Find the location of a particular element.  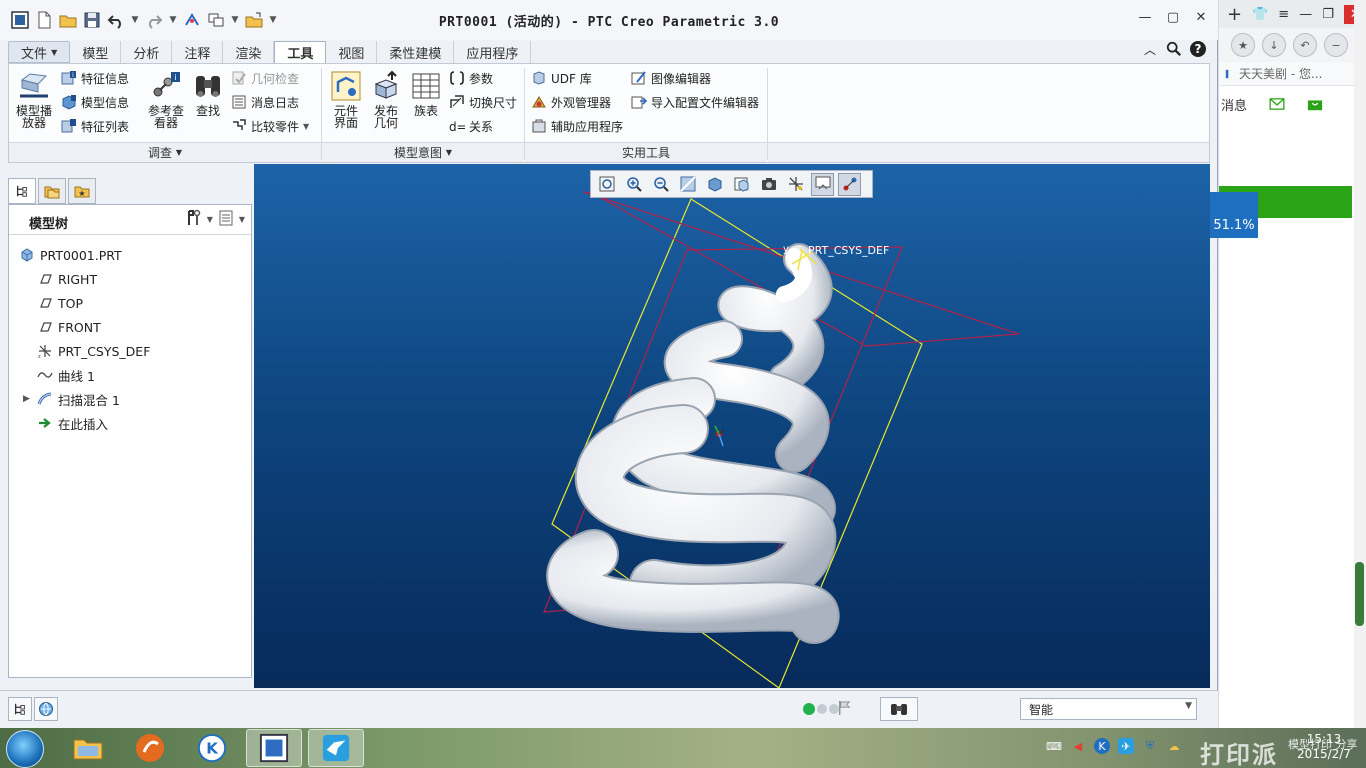

volume-icon: ◀ is located at coordinates (1078, 746).